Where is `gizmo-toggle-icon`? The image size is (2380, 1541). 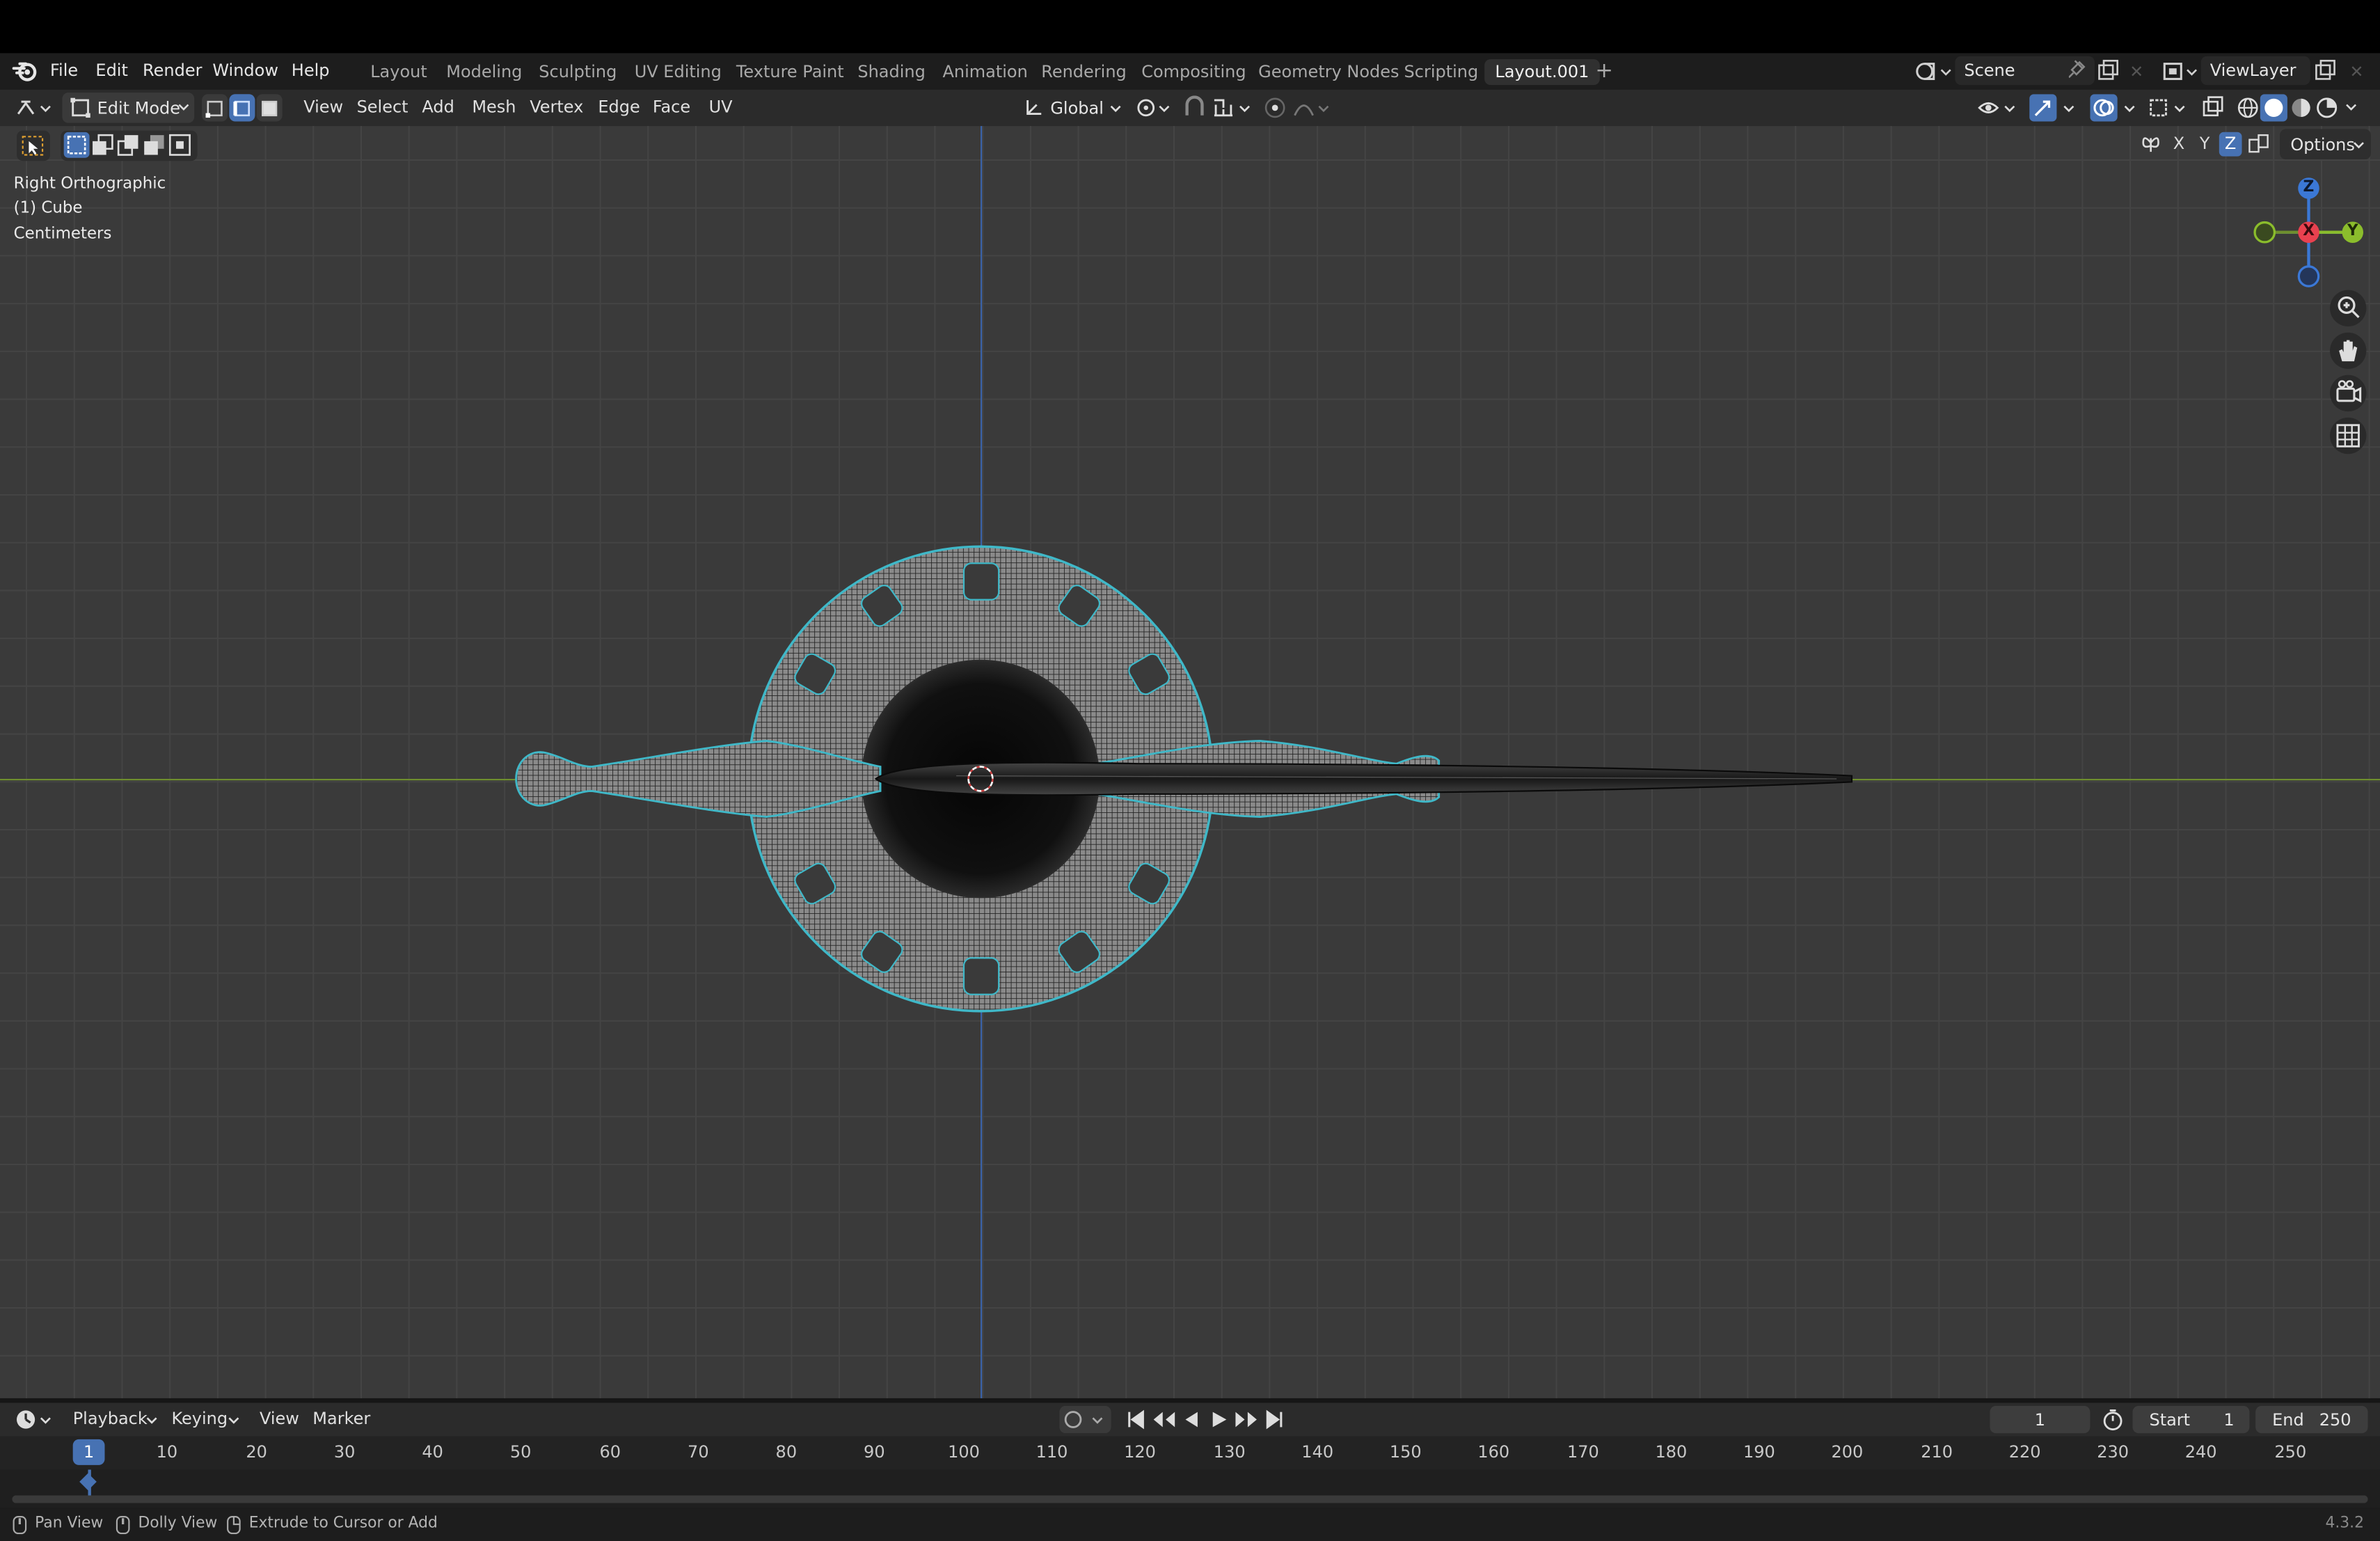
gizmo-toggle-icon is located at coordinates (2055, 108).